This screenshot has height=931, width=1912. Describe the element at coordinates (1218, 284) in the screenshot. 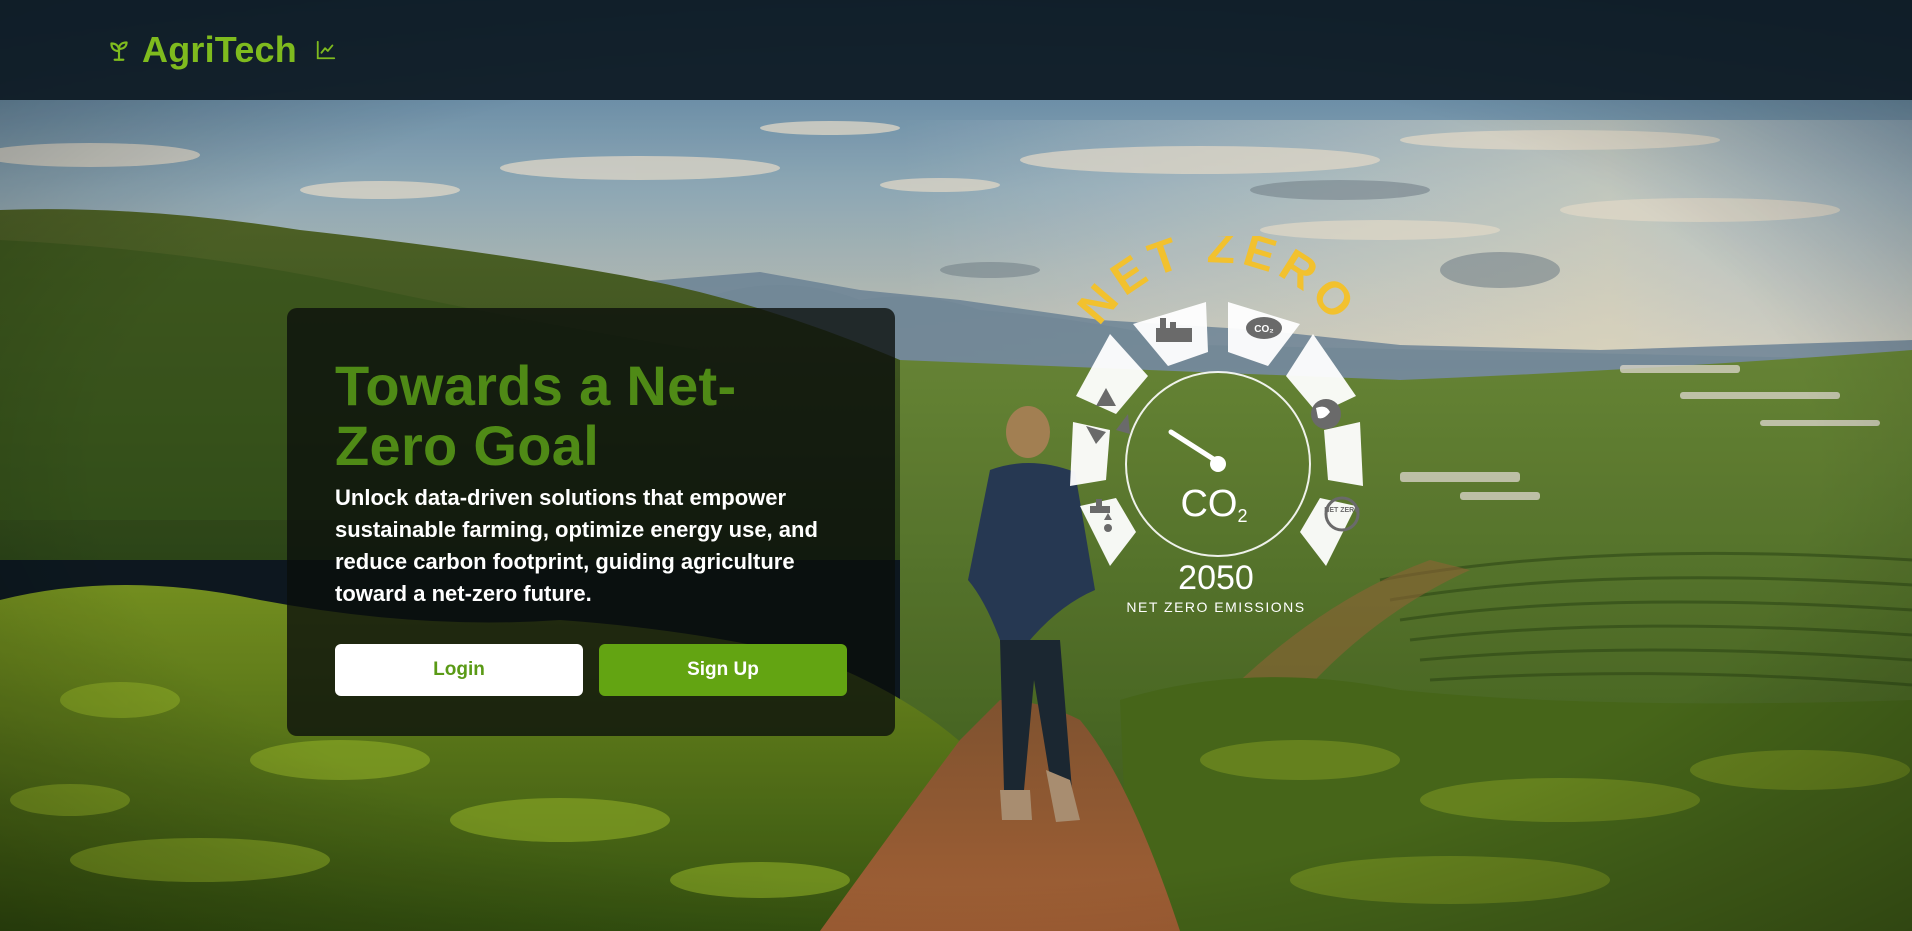

I see `badge-arc-text: NET ZERO` at that location.